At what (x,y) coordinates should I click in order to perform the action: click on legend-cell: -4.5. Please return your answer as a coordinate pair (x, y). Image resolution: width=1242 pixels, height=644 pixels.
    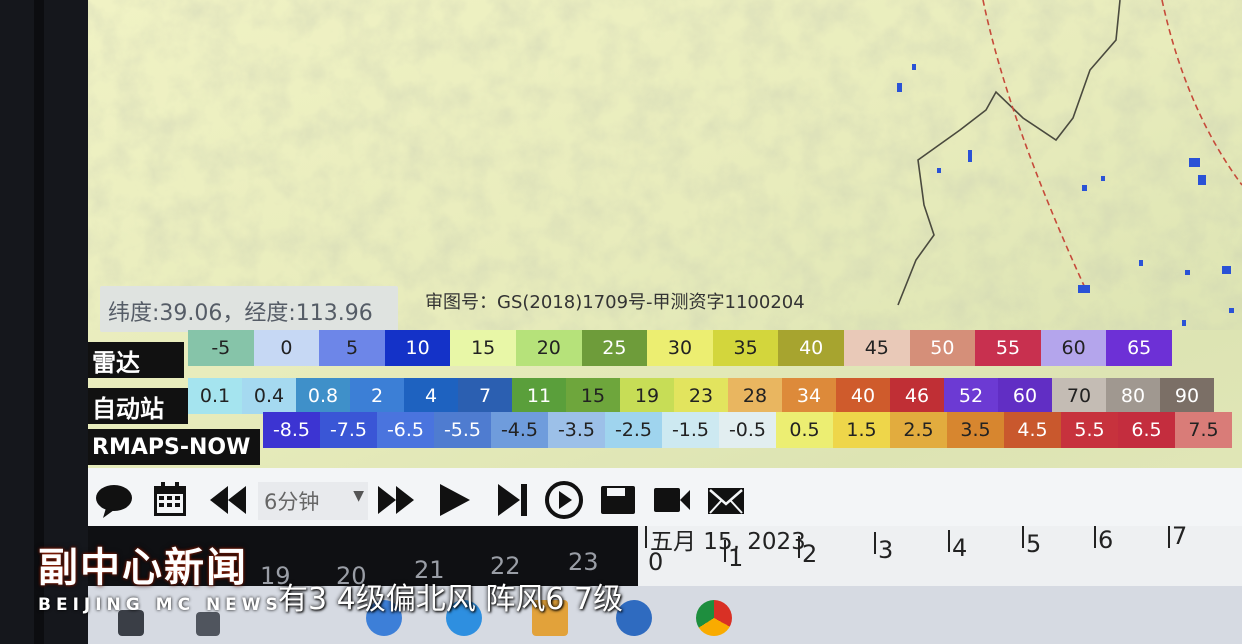
    Looking at the image, I should click on (519, 430).